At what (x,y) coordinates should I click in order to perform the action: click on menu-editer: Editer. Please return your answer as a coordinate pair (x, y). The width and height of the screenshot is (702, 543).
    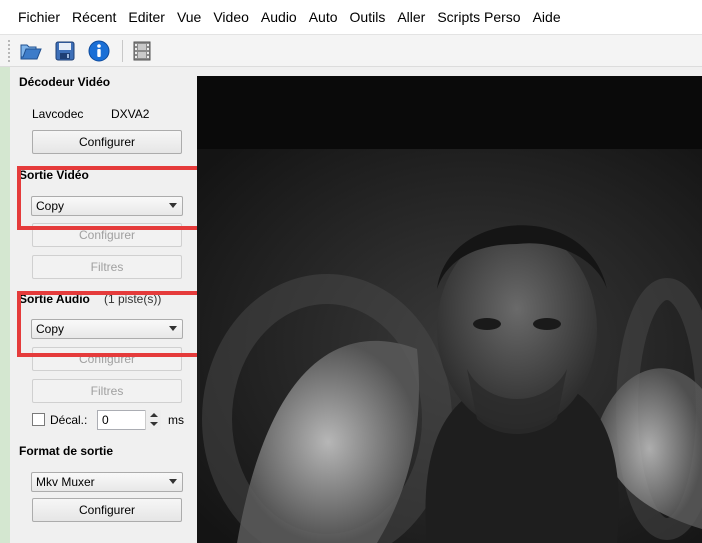
    Looking at the image, I should click on (146, 17).